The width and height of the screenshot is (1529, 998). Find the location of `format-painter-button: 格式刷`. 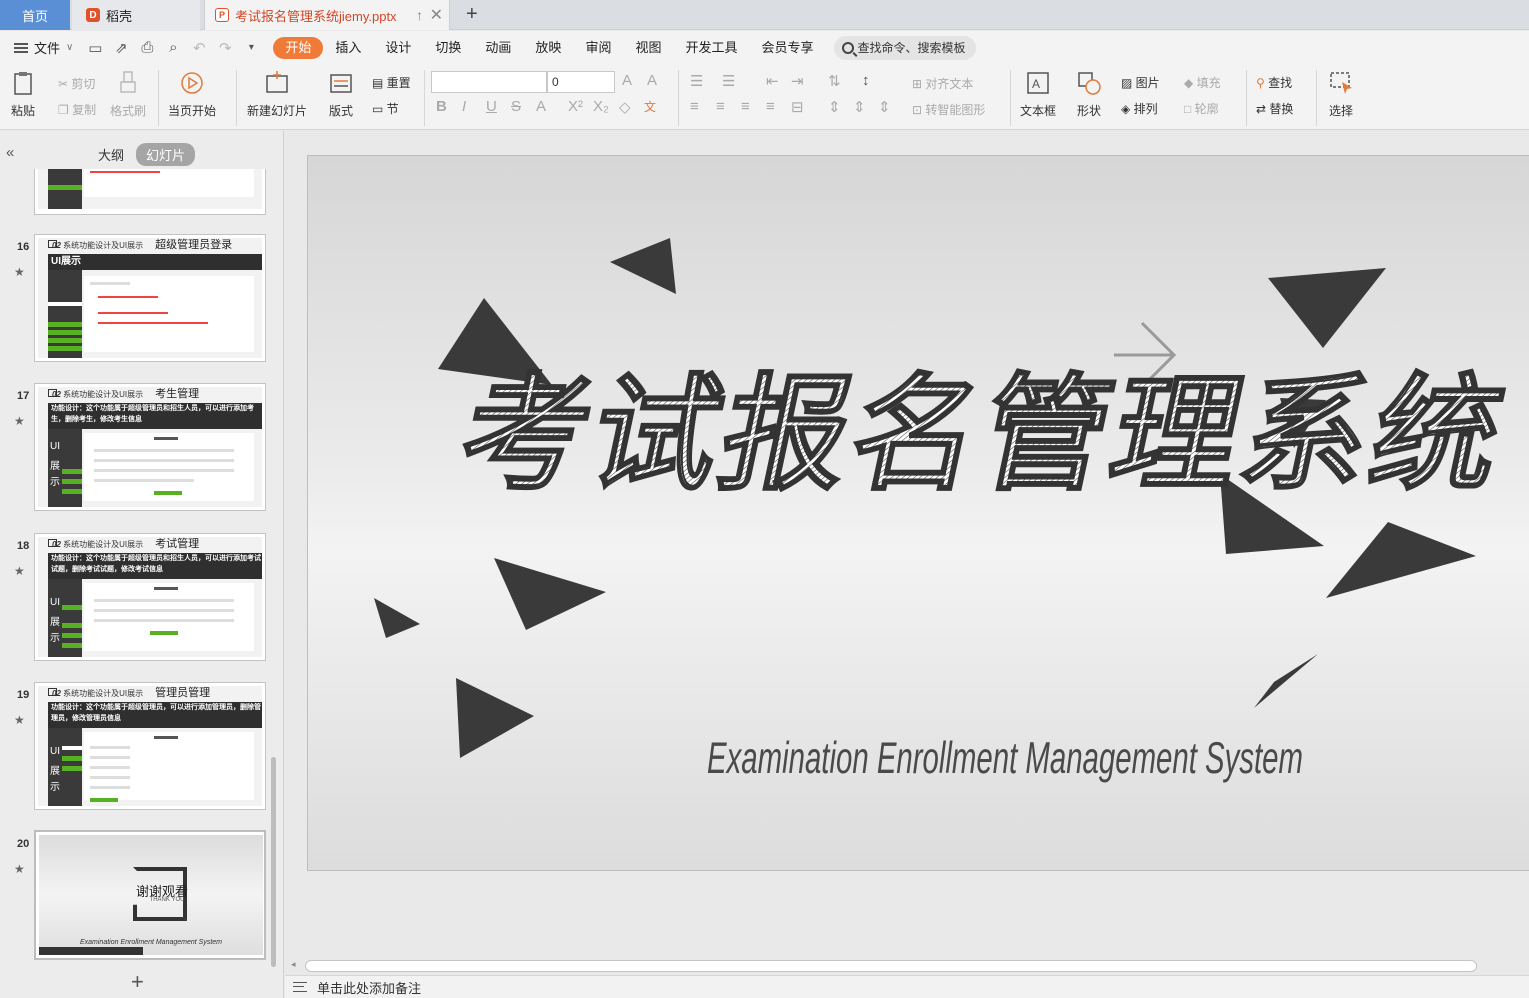

format-painter-button: 格式刷 is located at coordinates (128, 94).